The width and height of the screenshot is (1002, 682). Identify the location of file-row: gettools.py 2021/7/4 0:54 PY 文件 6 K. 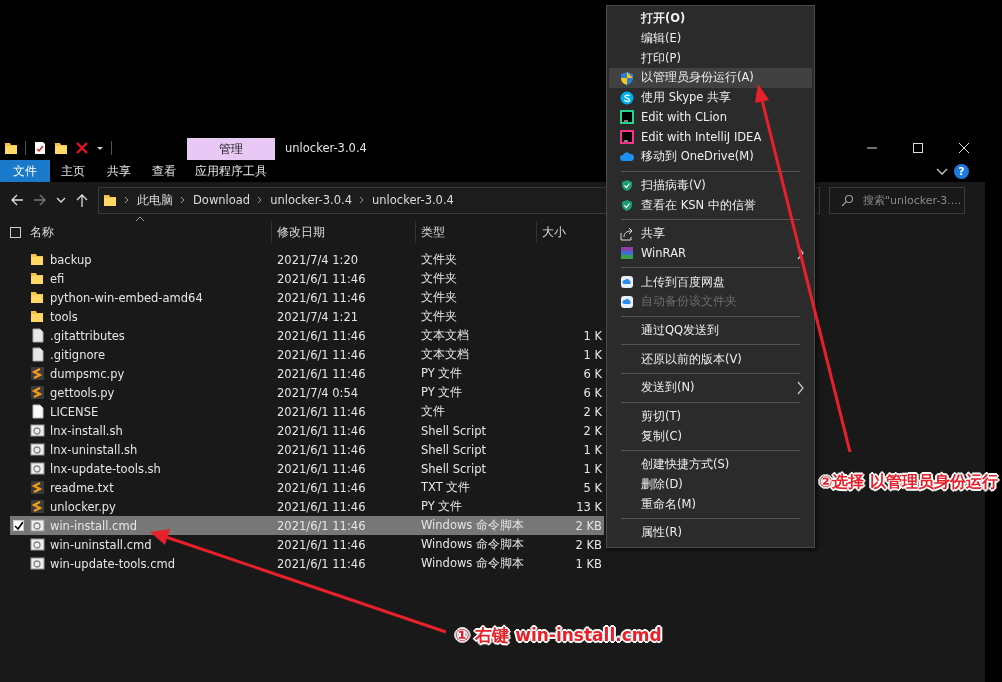
(307, 392).